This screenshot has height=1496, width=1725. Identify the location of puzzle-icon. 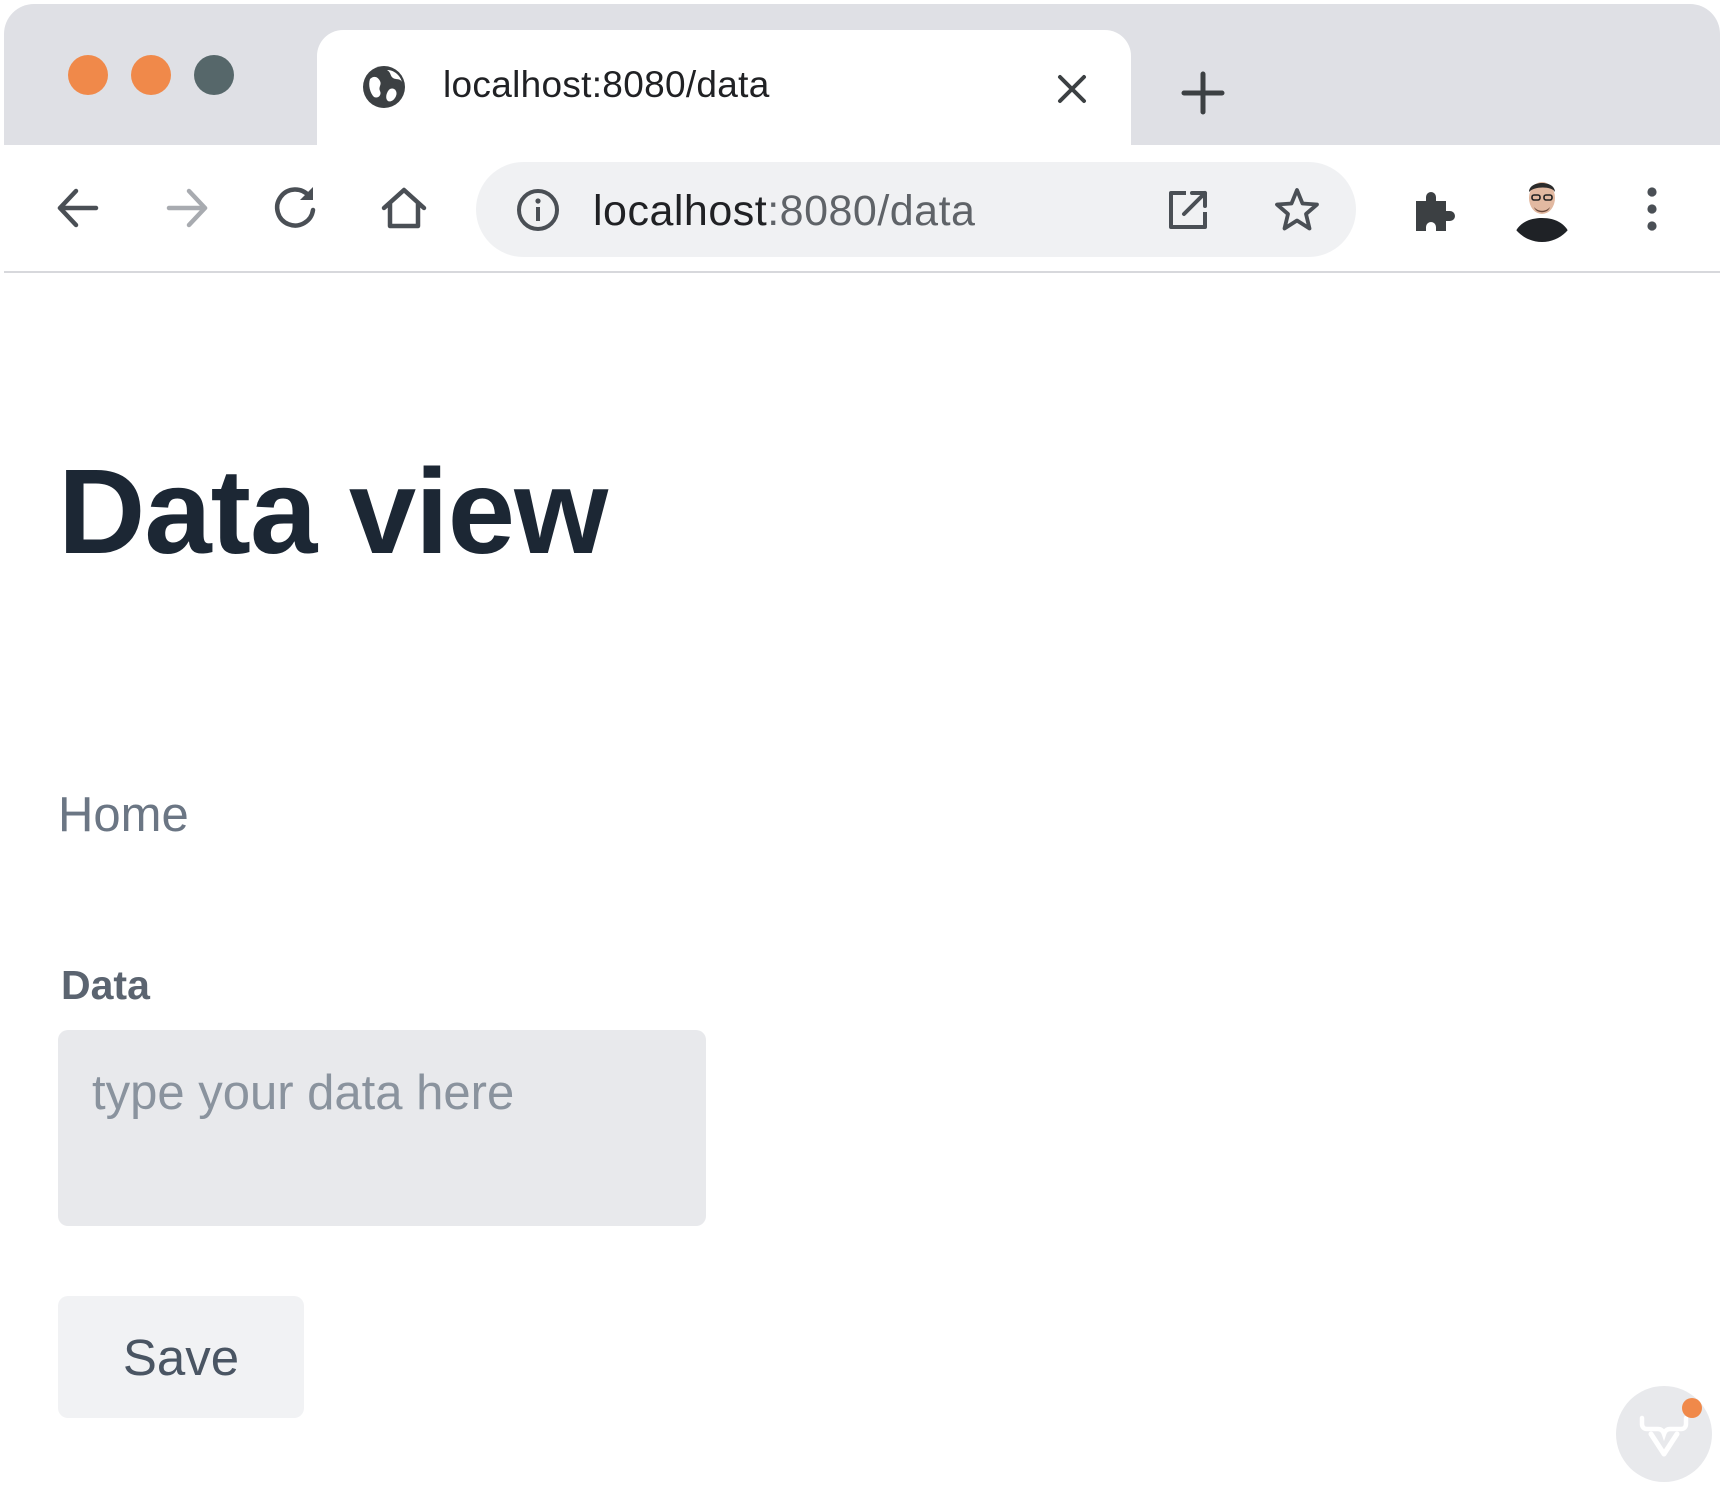
(1434, 209).